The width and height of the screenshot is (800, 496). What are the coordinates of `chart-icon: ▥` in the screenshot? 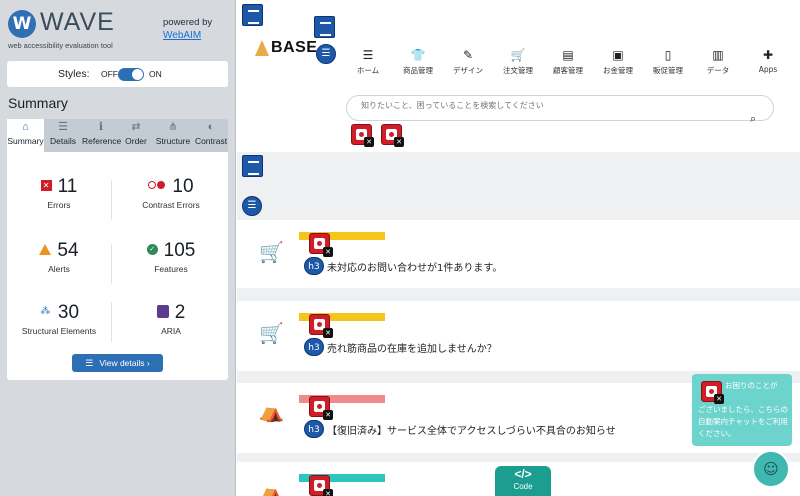 It's located at (718, 55).